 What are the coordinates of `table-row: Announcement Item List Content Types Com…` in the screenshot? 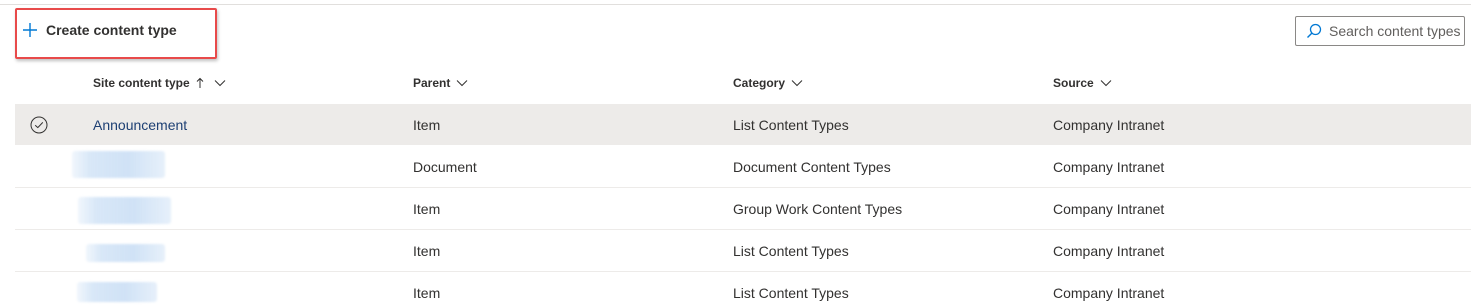 It's located at (743, 125).